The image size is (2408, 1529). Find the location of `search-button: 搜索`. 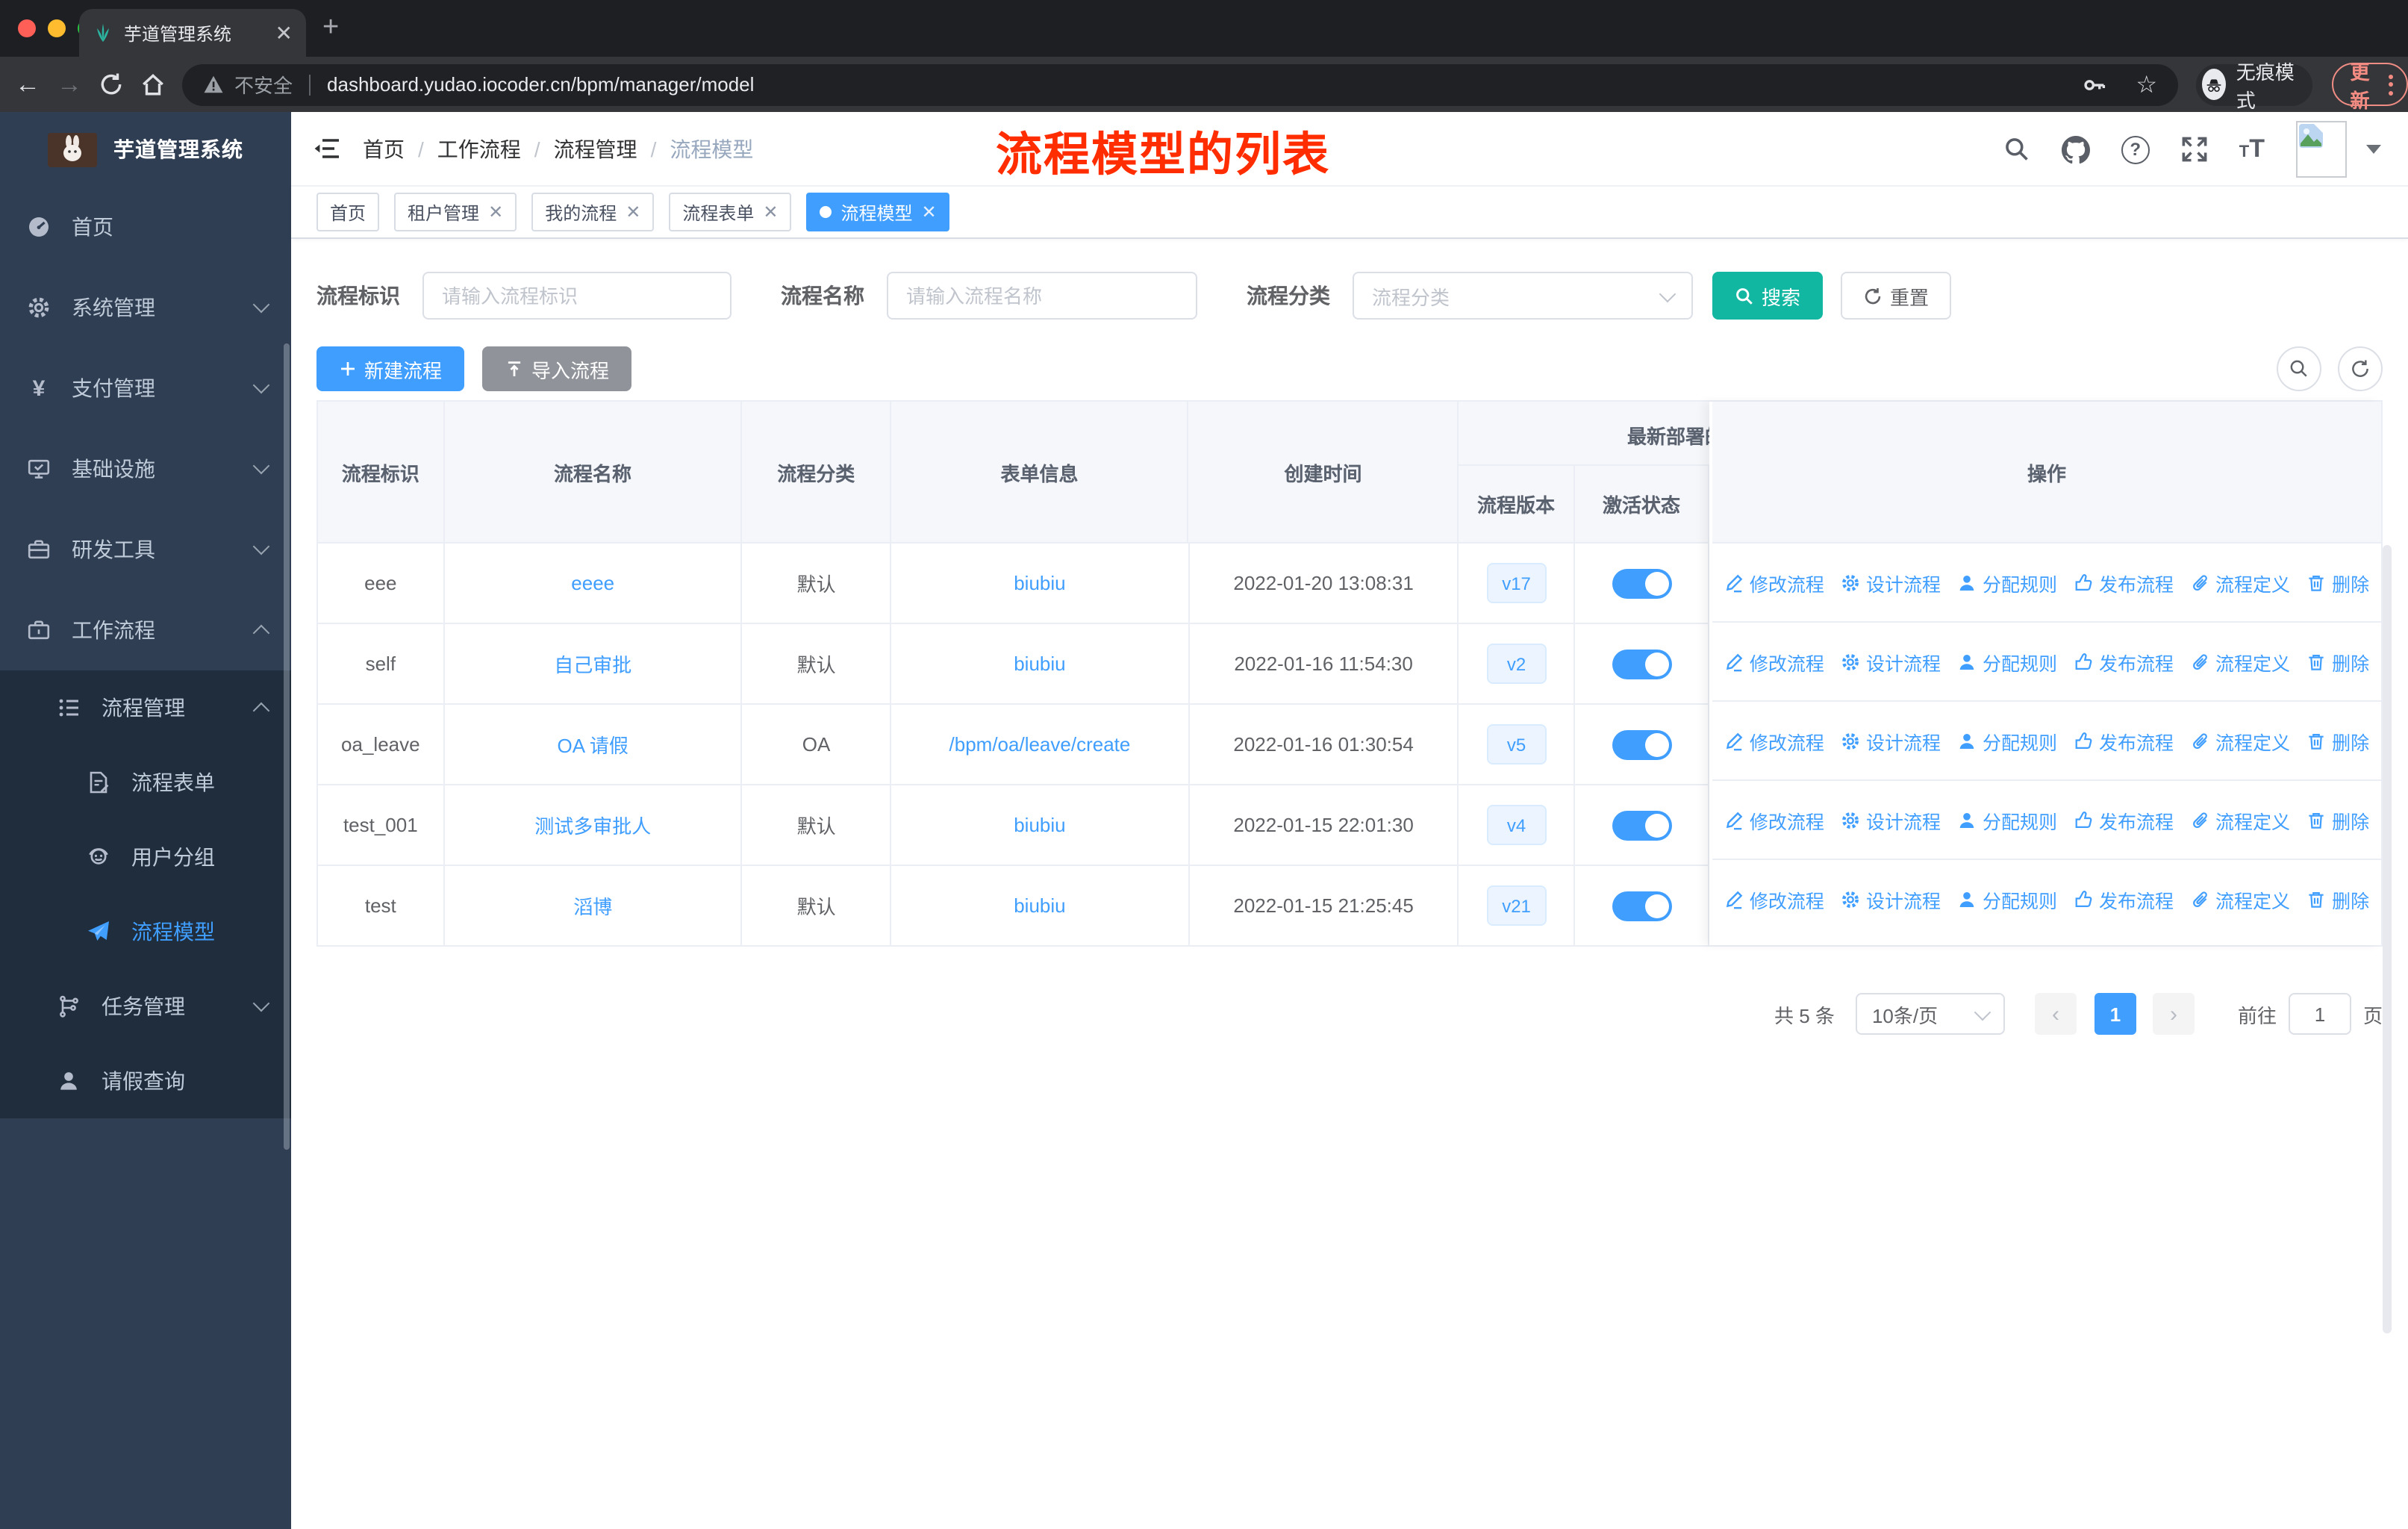

search-button: 搜索 is located at coordinates (1768, 296).